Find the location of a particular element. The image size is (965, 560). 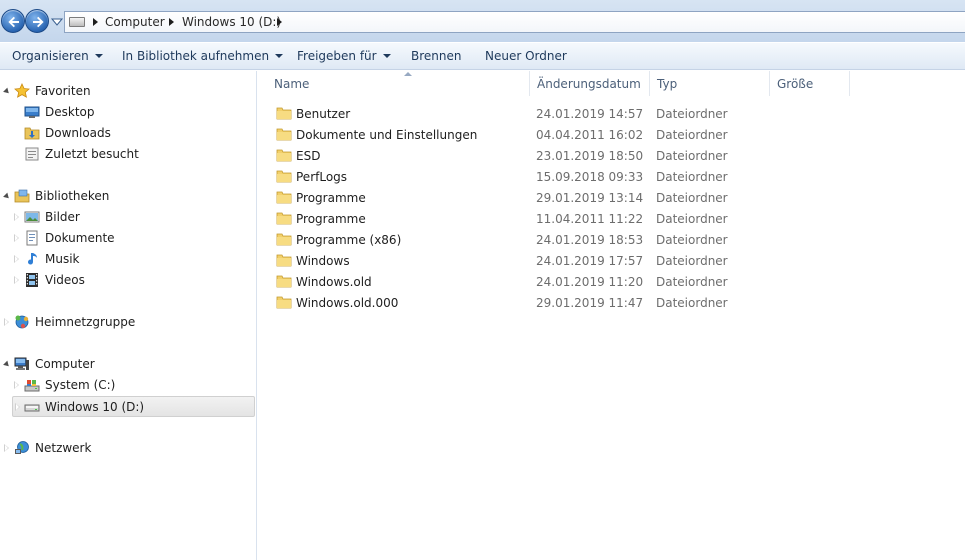

nav-homegroup: Heimnetzgruppe is located at coordinates (128, 322).